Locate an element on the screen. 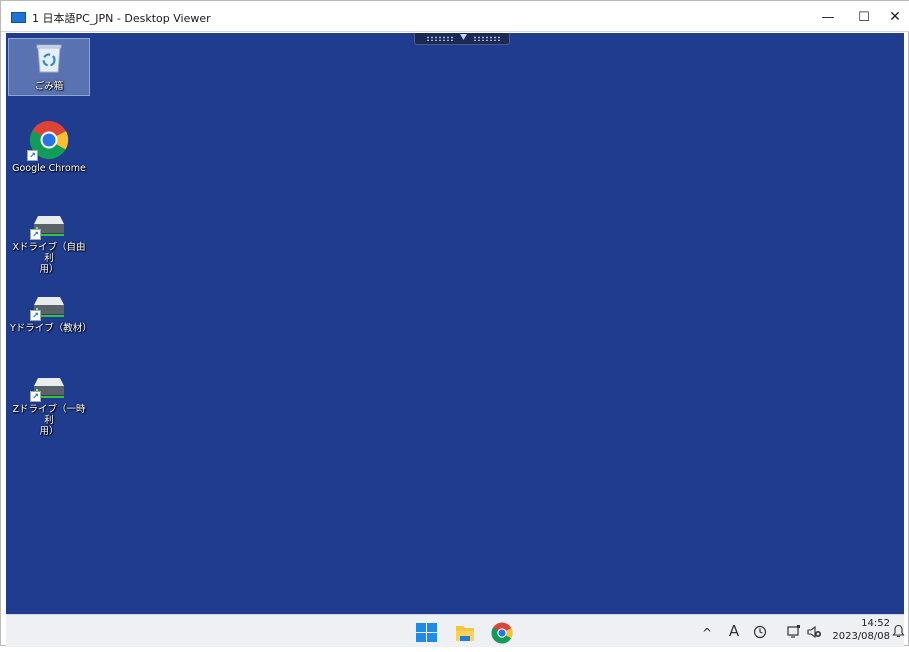  show-hidden-icons-button: ^ is located at coordinates (707, 633).